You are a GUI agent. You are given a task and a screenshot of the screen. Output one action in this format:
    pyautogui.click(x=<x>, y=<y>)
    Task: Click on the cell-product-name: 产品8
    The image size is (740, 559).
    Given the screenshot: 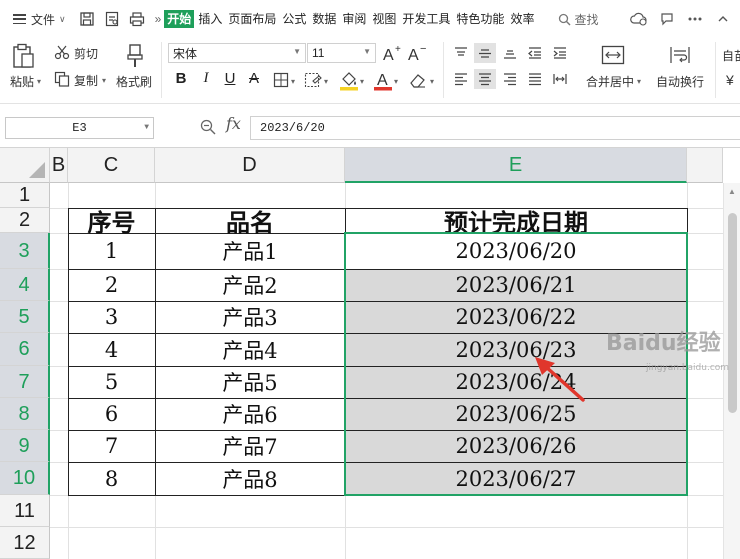 What is the action you would take?
    pyautogui.click(x=250, y=478)
    